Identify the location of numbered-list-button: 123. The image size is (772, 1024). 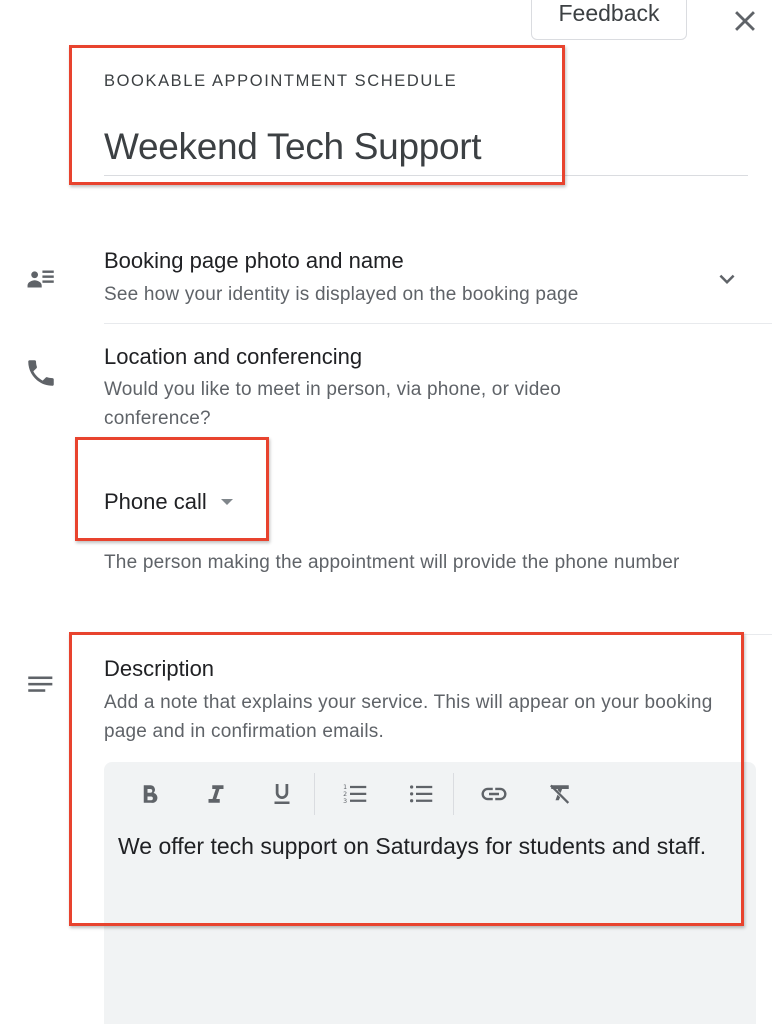
(355, 794).